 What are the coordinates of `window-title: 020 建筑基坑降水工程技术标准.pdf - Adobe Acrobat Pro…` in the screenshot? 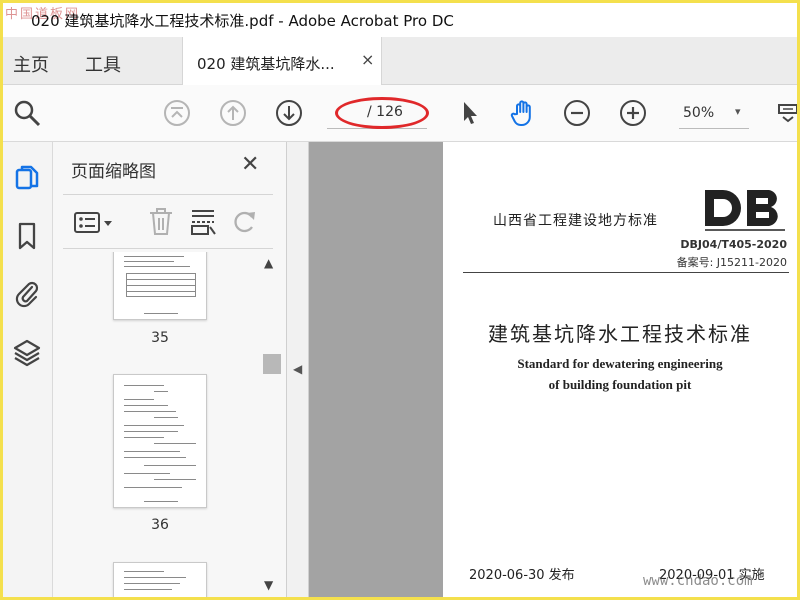 It's located at (242, 21).